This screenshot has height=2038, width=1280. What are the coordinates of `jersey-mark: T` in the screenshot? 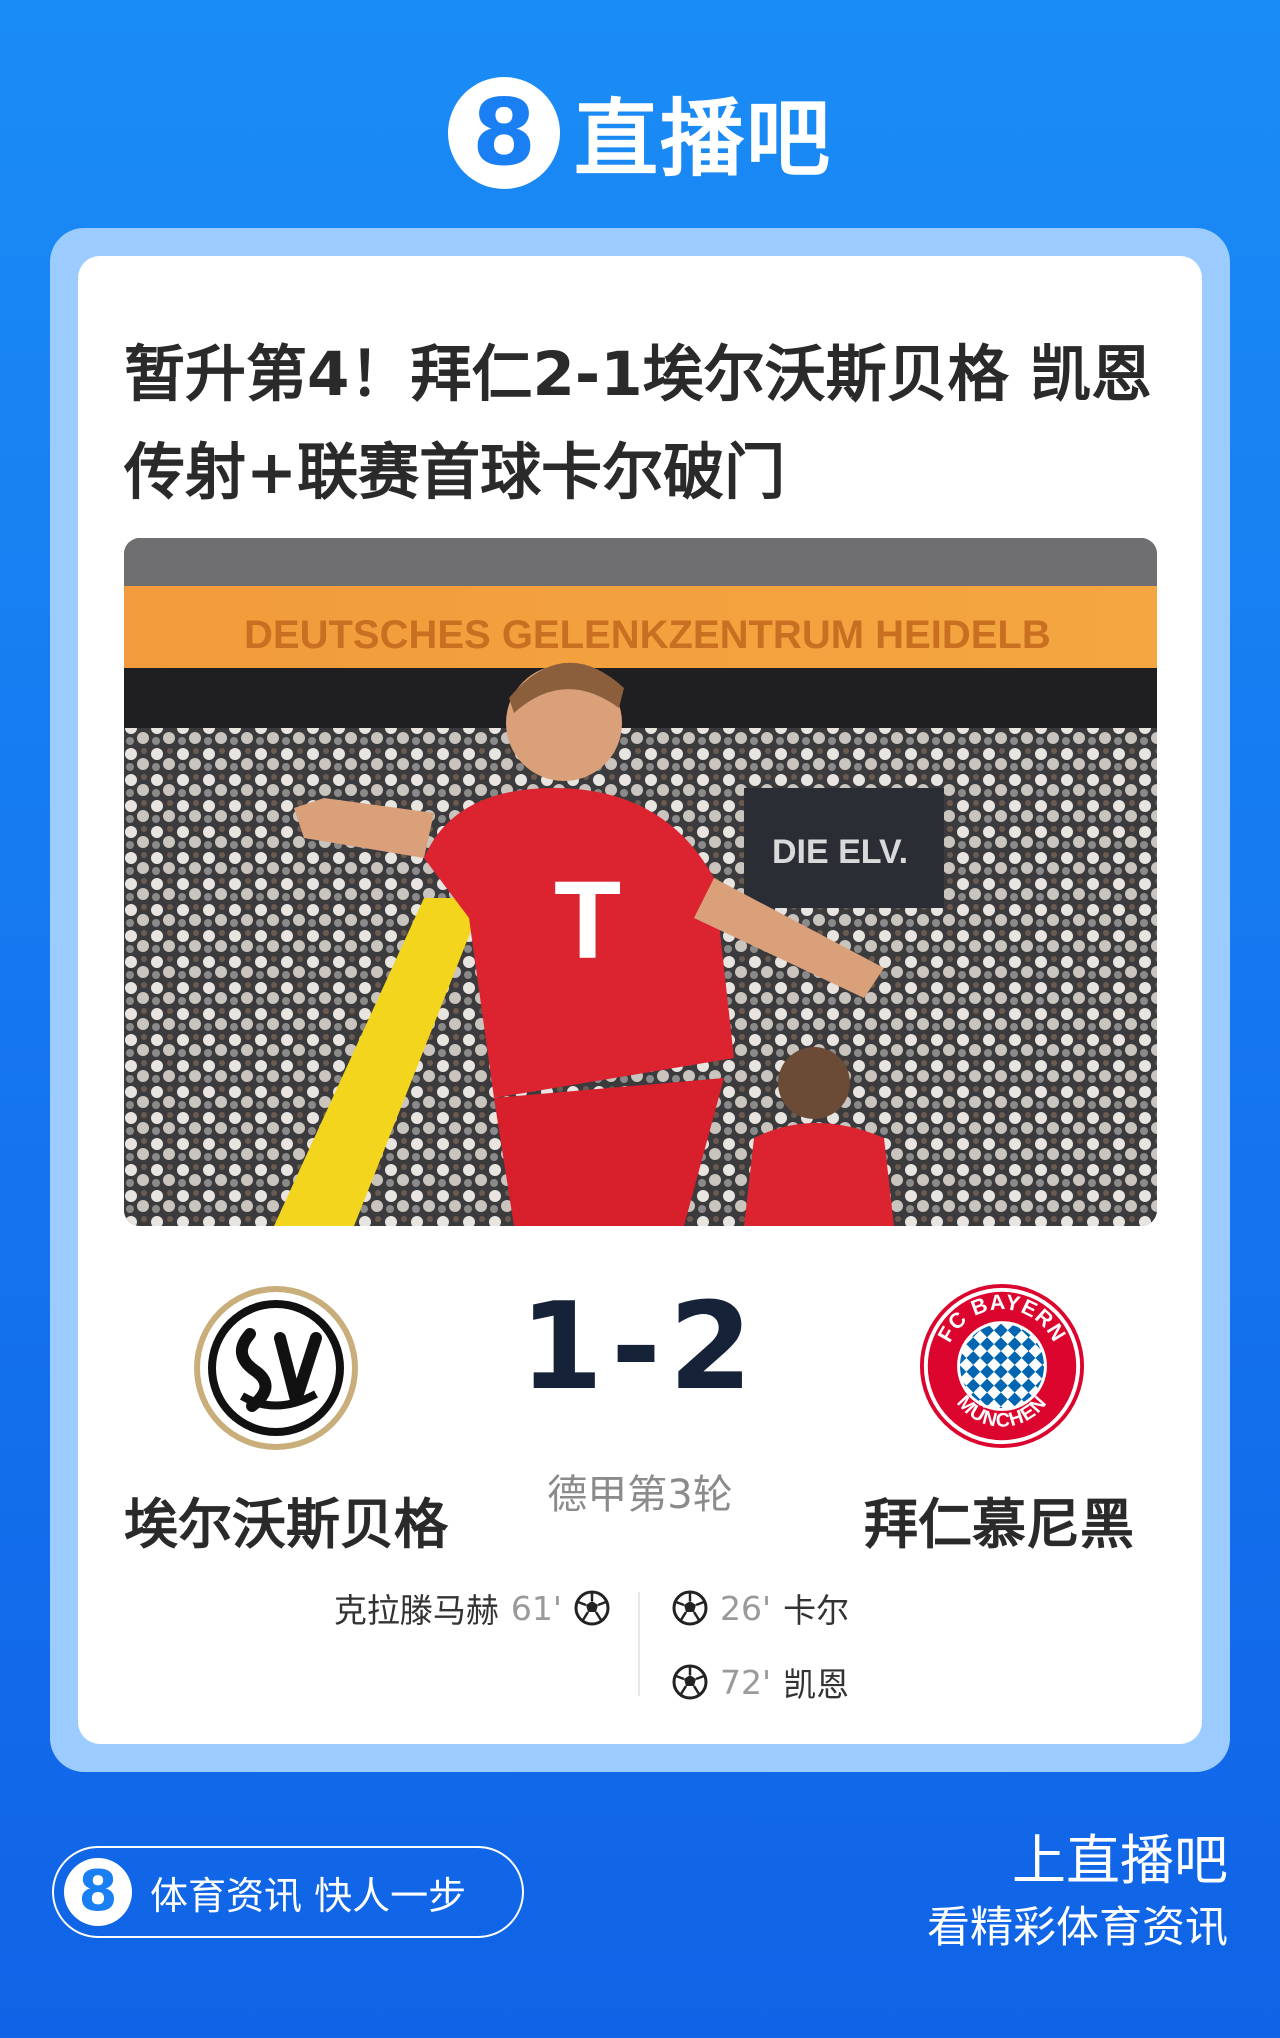 It's located at (587, 920).